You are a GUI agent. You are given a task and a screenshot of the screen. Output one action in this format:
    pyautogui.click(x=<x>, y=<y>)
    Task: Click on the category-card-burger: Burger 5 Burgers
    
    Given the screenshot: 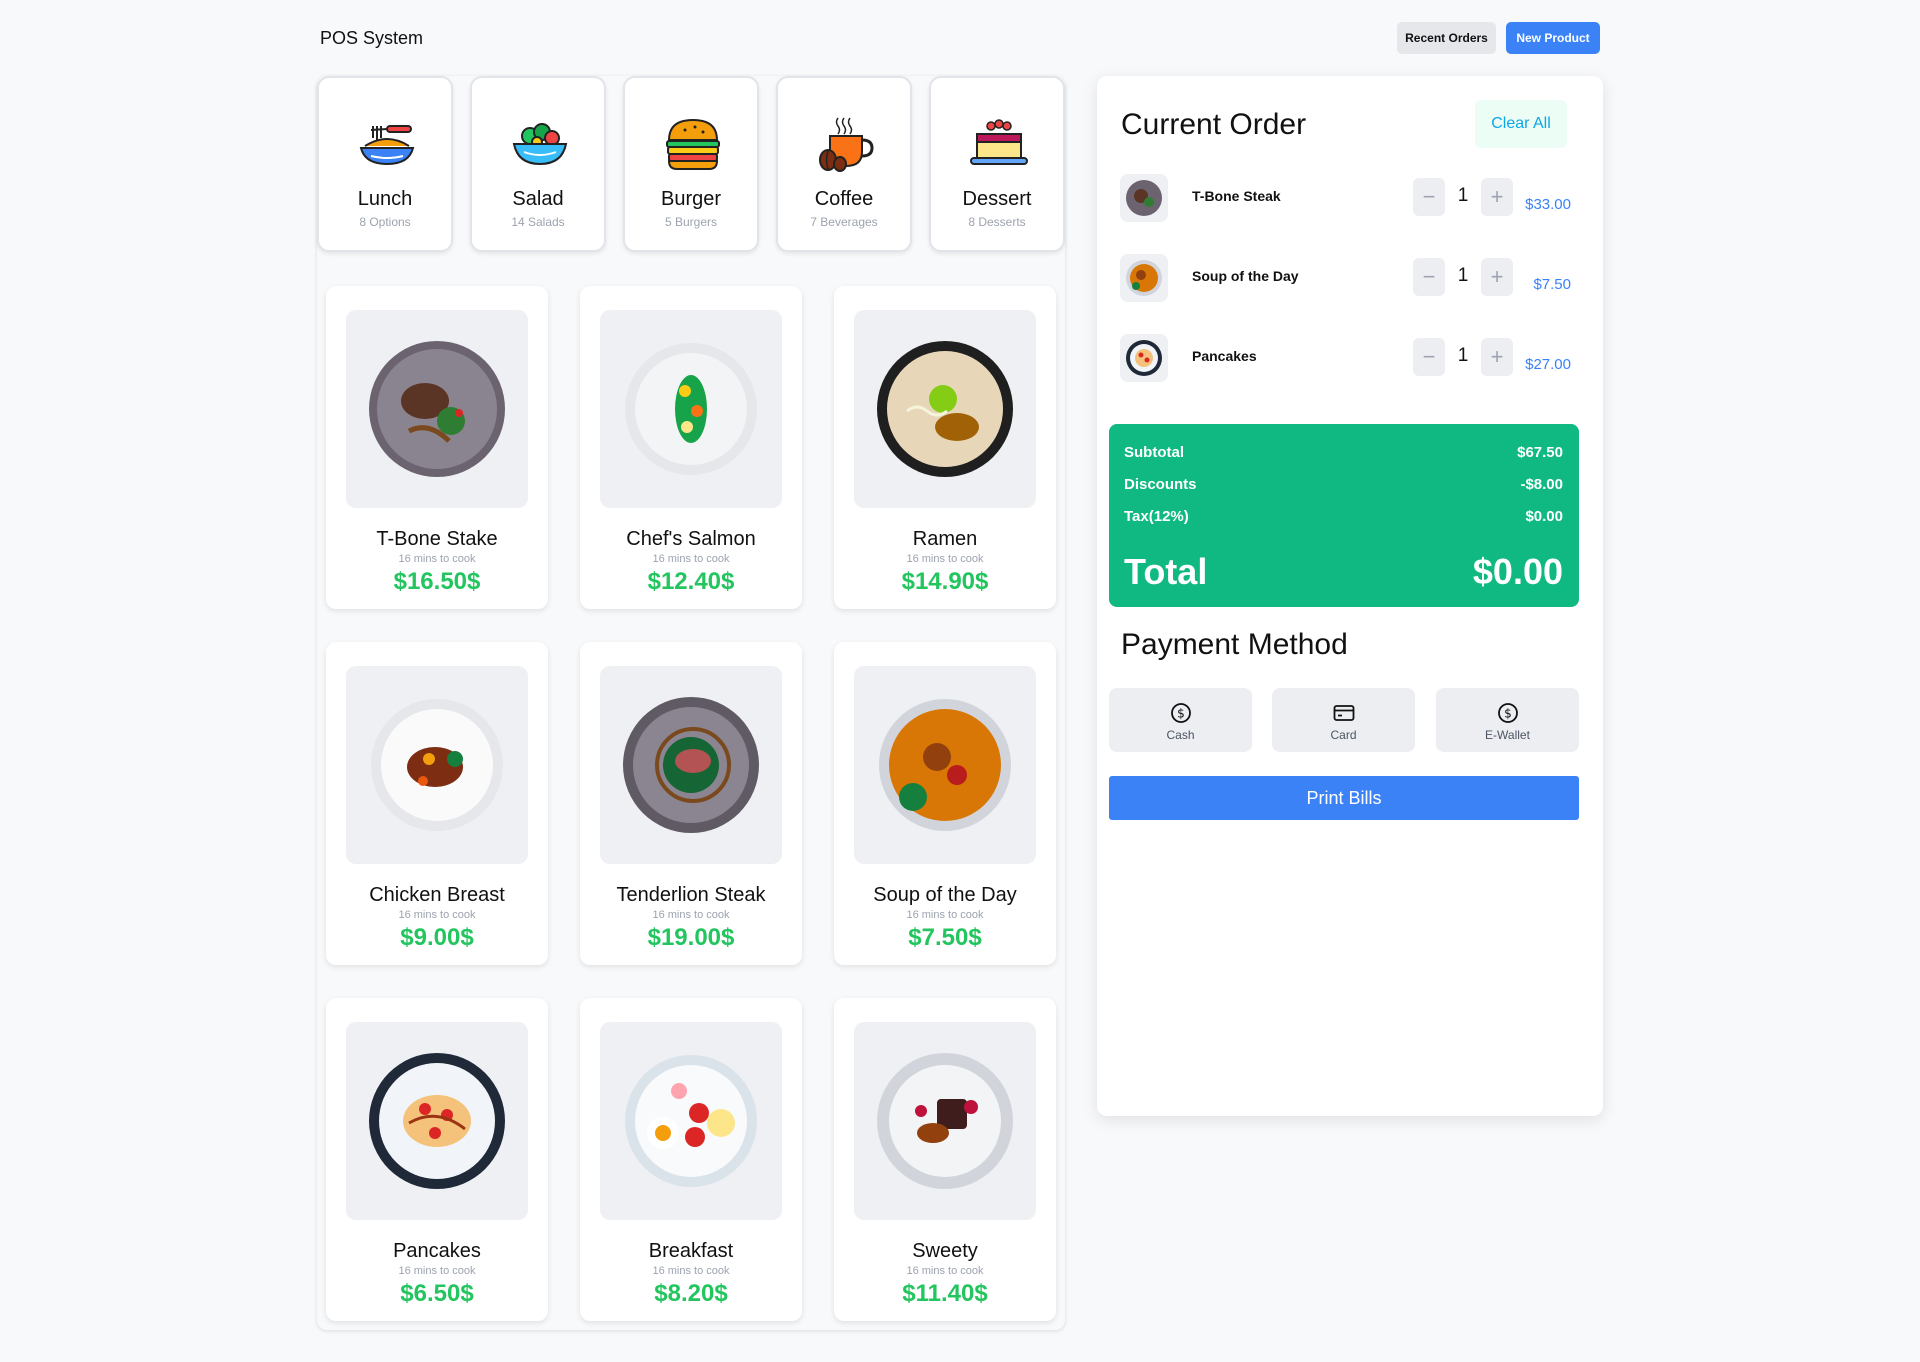 What is the action you would take?
    pyautogui.click(x=691, y=164)
    